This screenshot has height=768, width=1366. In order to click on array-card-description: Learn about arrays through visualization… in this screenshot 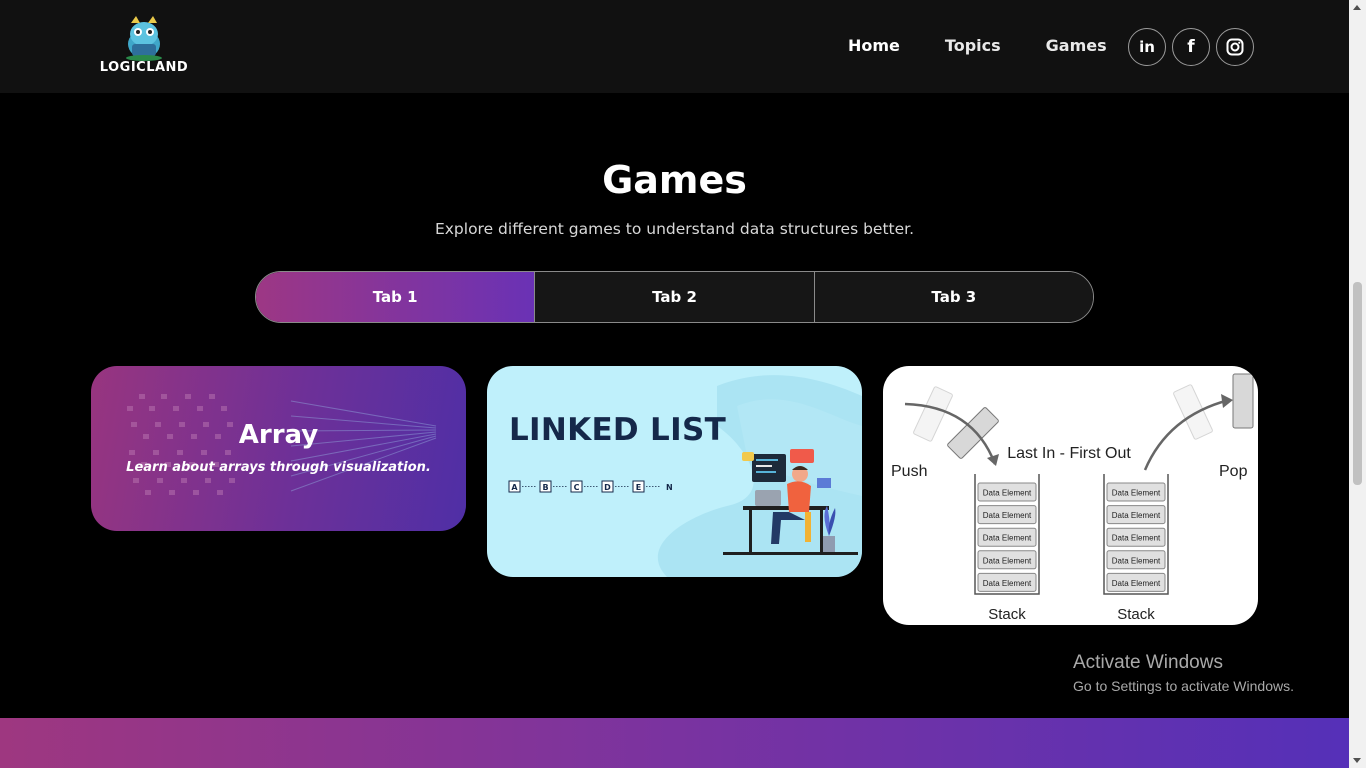, I will do `click(278, 467)`.